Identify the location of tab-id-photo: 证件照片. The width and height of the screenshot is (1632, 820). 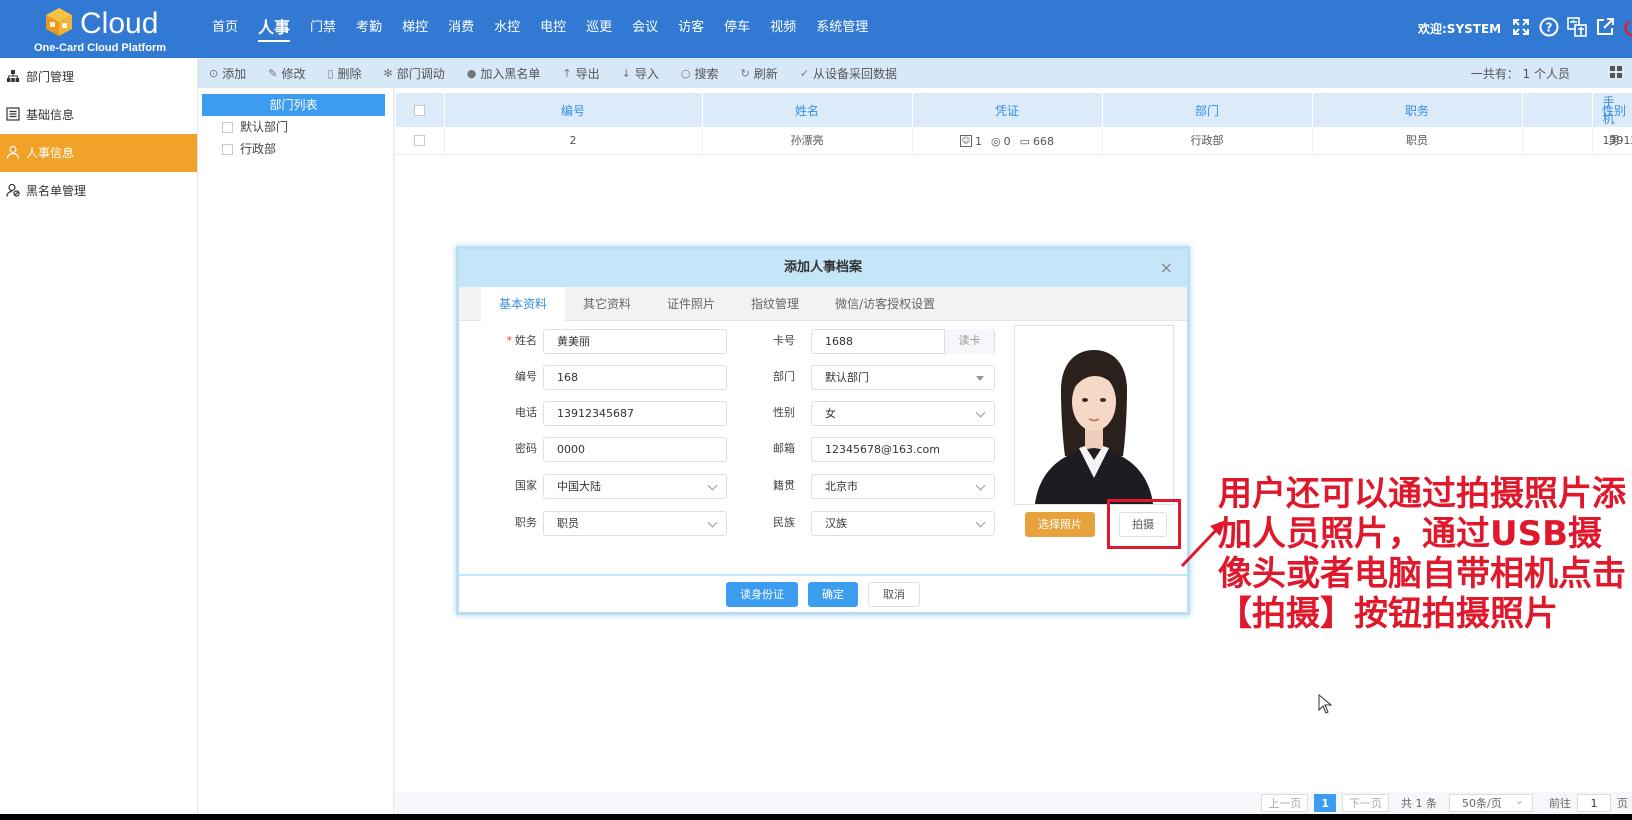
(691, 304).